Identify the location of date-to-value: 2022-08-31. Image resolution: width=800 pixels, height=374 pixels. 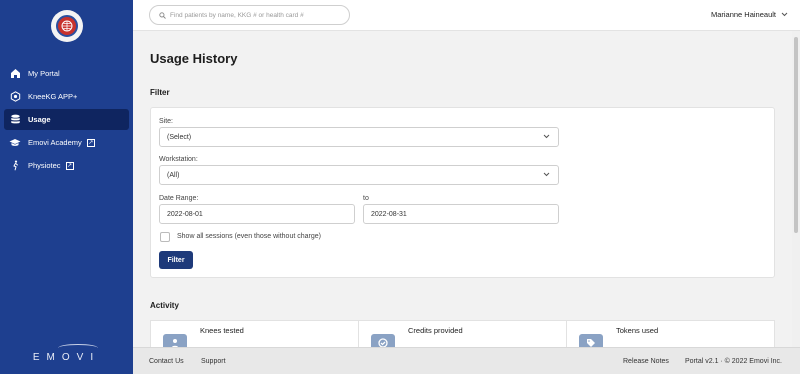
(389, 214).